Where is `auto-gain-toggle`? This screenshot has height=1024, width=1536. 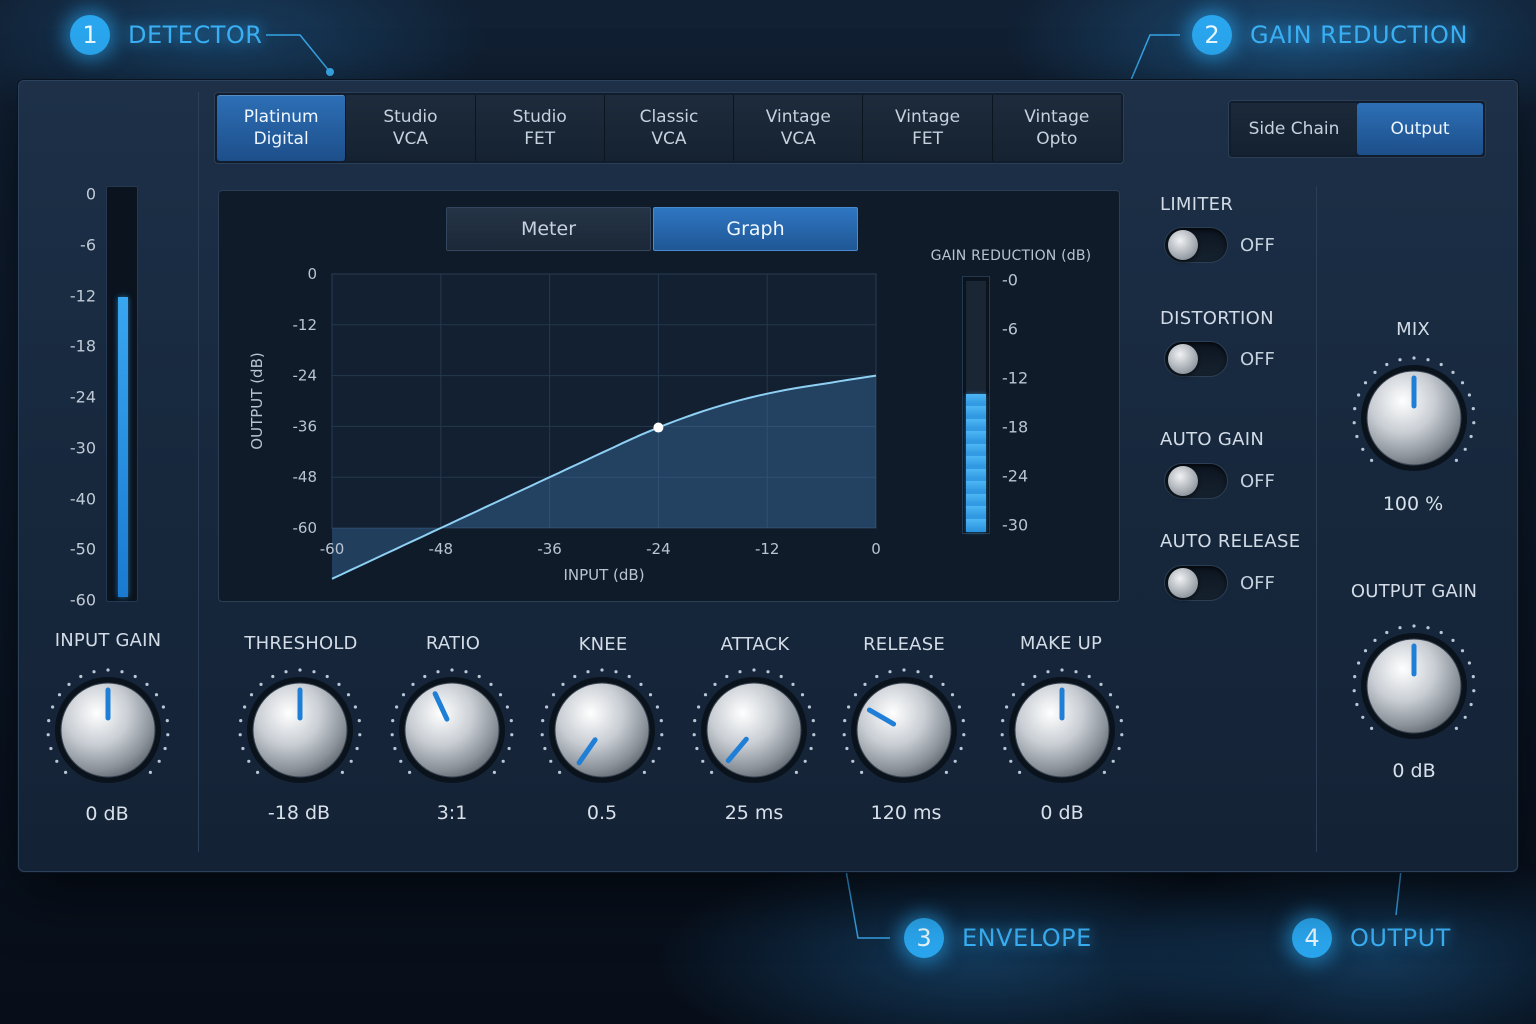 auto-gain-toggle is located at coordinates (1196, 481).